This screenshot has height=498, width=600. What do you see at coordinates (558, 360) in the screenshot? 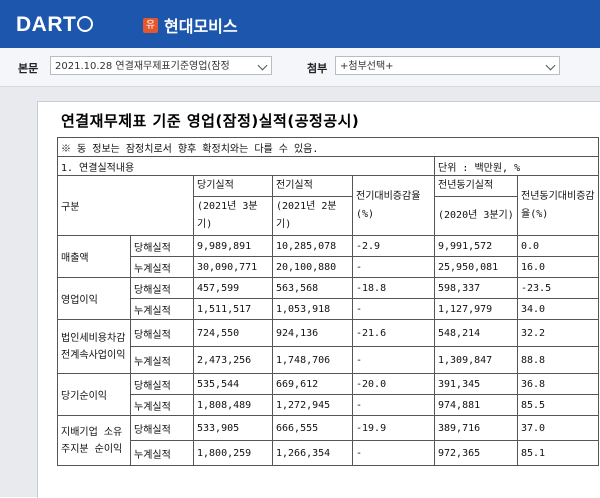
I see `value-cell: 88.8` at bounding box center [558, 360].